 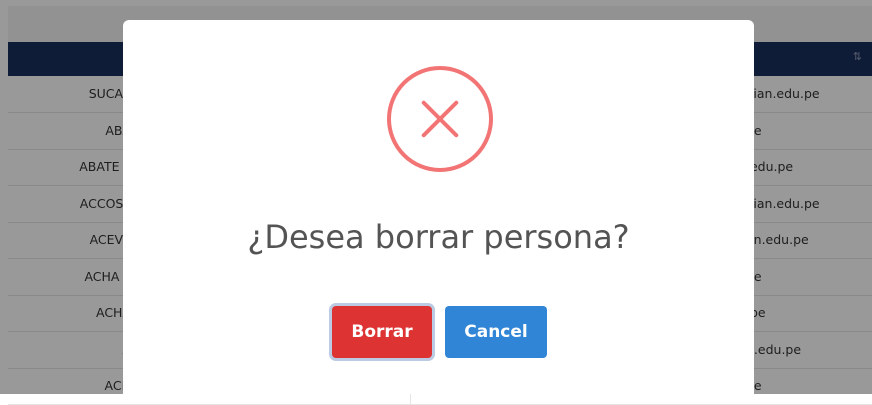 What do you see at coordinates (440, 119) in the screenshot?
I see `error-x-icon` at bounding box center [440, 119].